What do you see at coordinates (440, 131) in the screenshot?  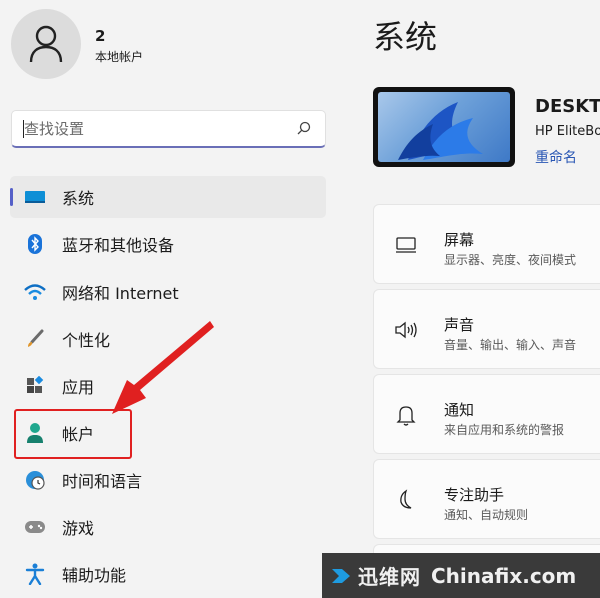 I see `windows-bloom-icon` at bounding box center [440, 131].